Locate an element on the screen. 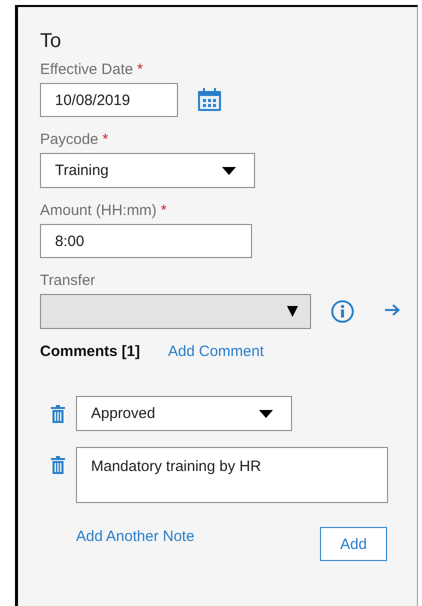  field-label: Paycode is located at coordinates (69, 140).